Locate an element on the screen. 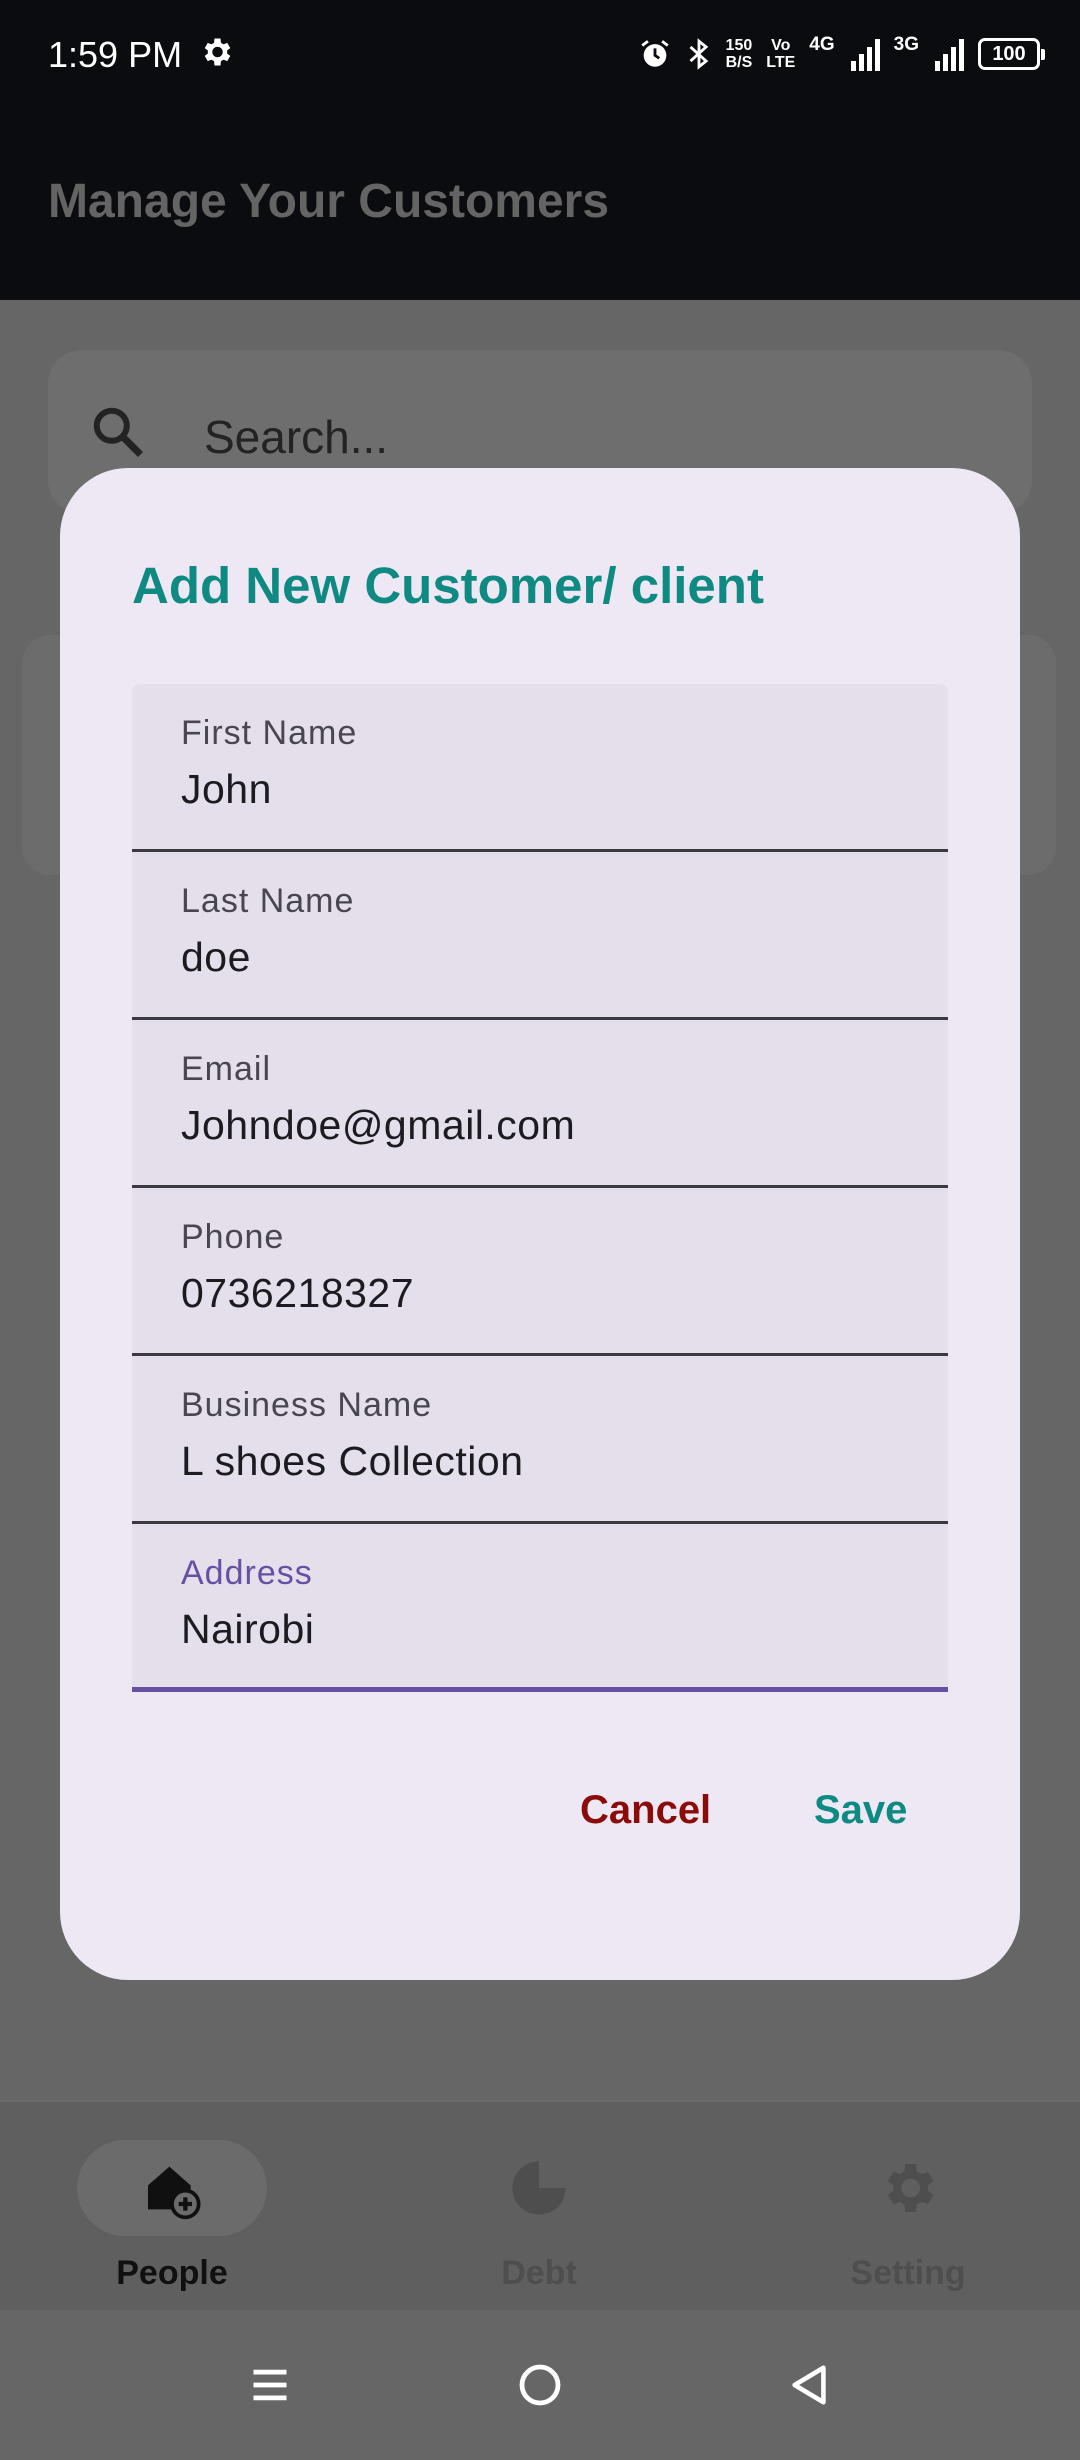 The height and width of the screenshot is (2460, 1080). bluetooth-icon is located at coordinates (698, 54).